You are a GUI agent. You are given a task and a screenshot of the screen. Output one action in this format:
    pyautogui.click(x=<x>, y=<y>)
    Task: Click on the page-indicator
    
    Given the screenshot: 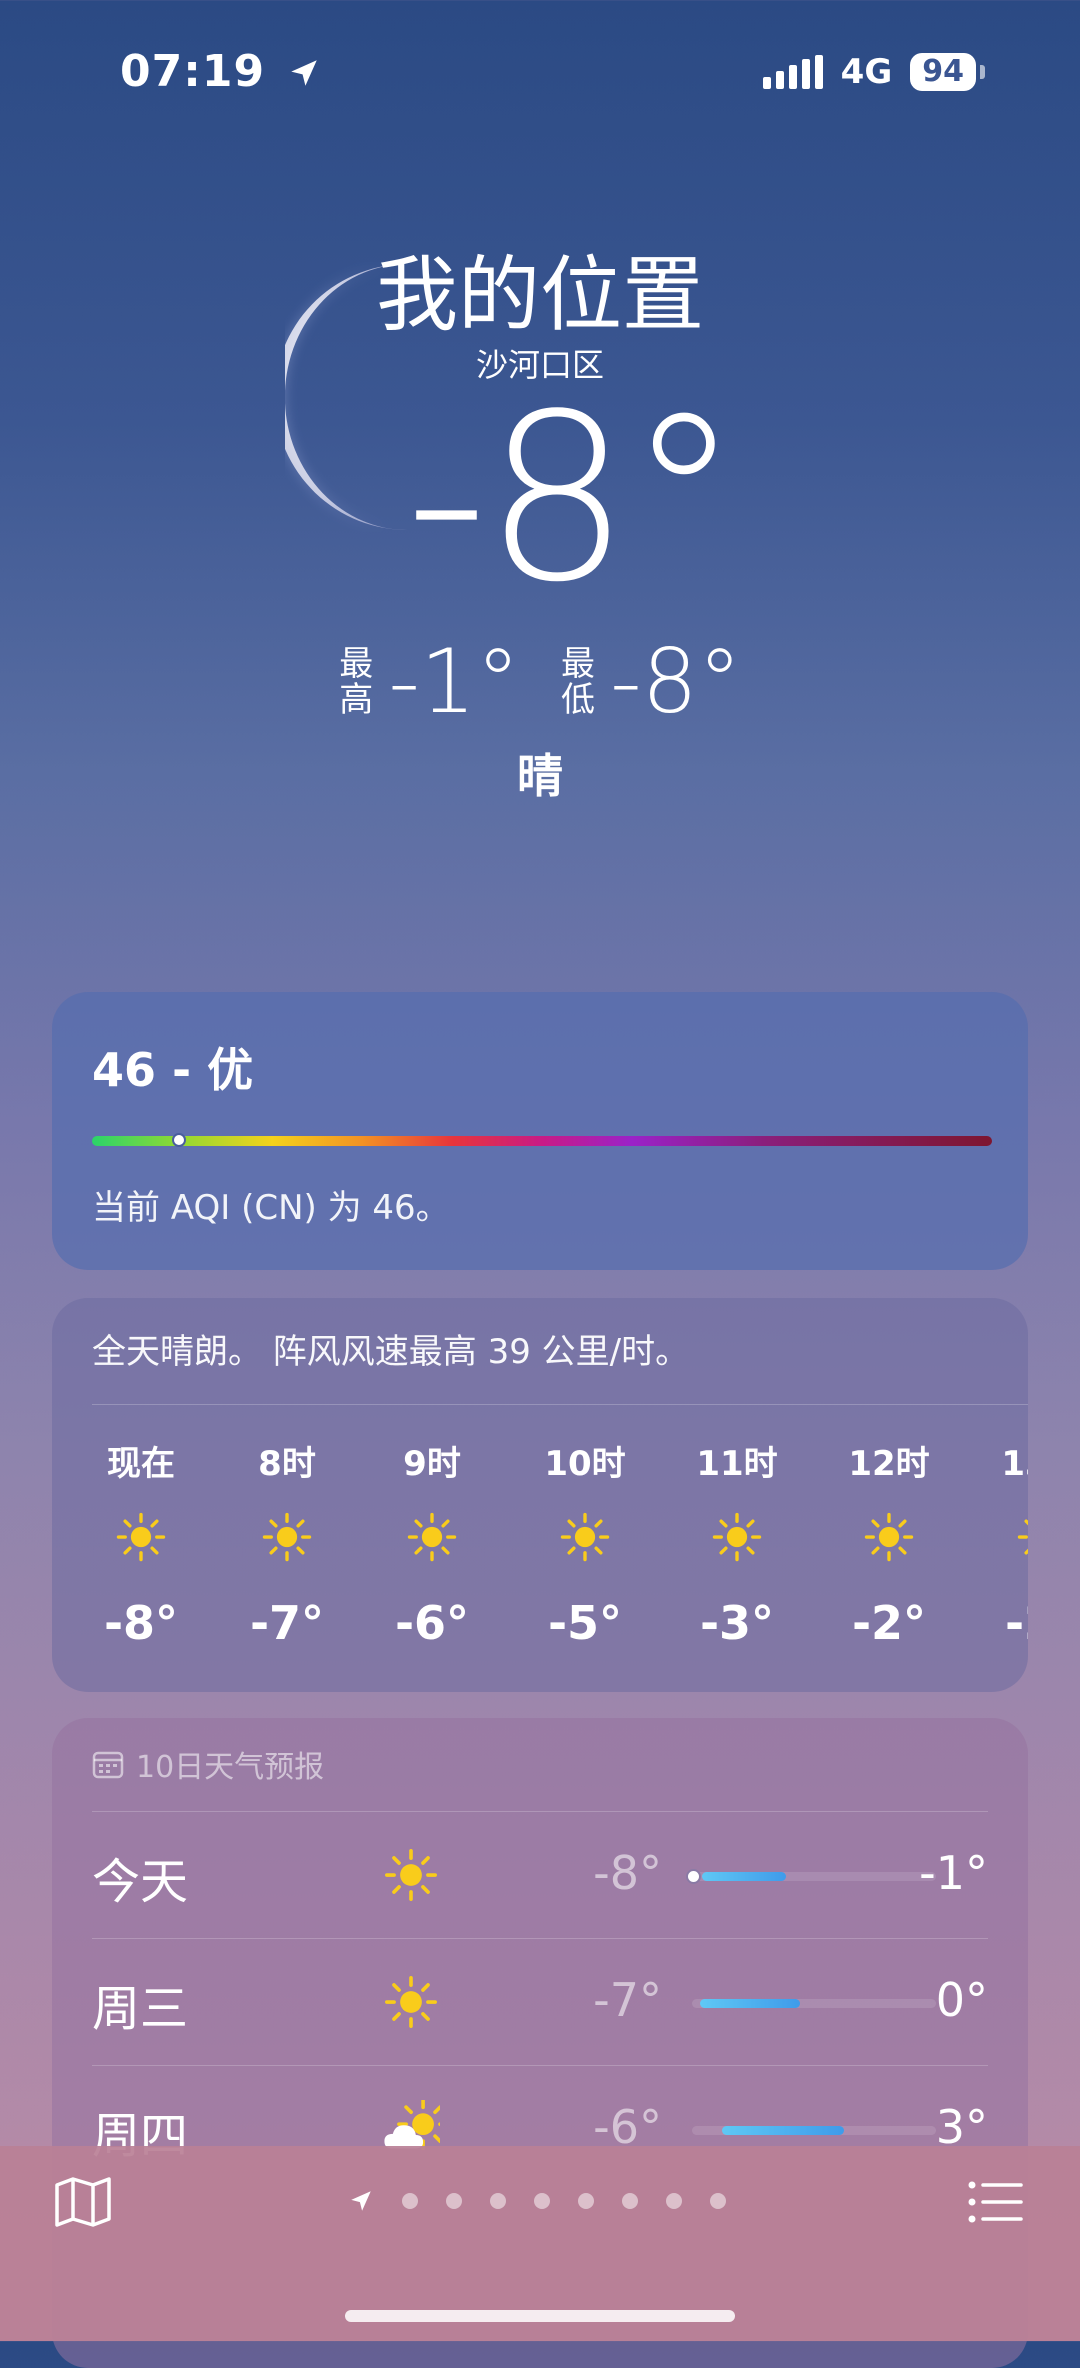 What is the action you would take?
    pyautogui.click(x=537, y=2201)
    